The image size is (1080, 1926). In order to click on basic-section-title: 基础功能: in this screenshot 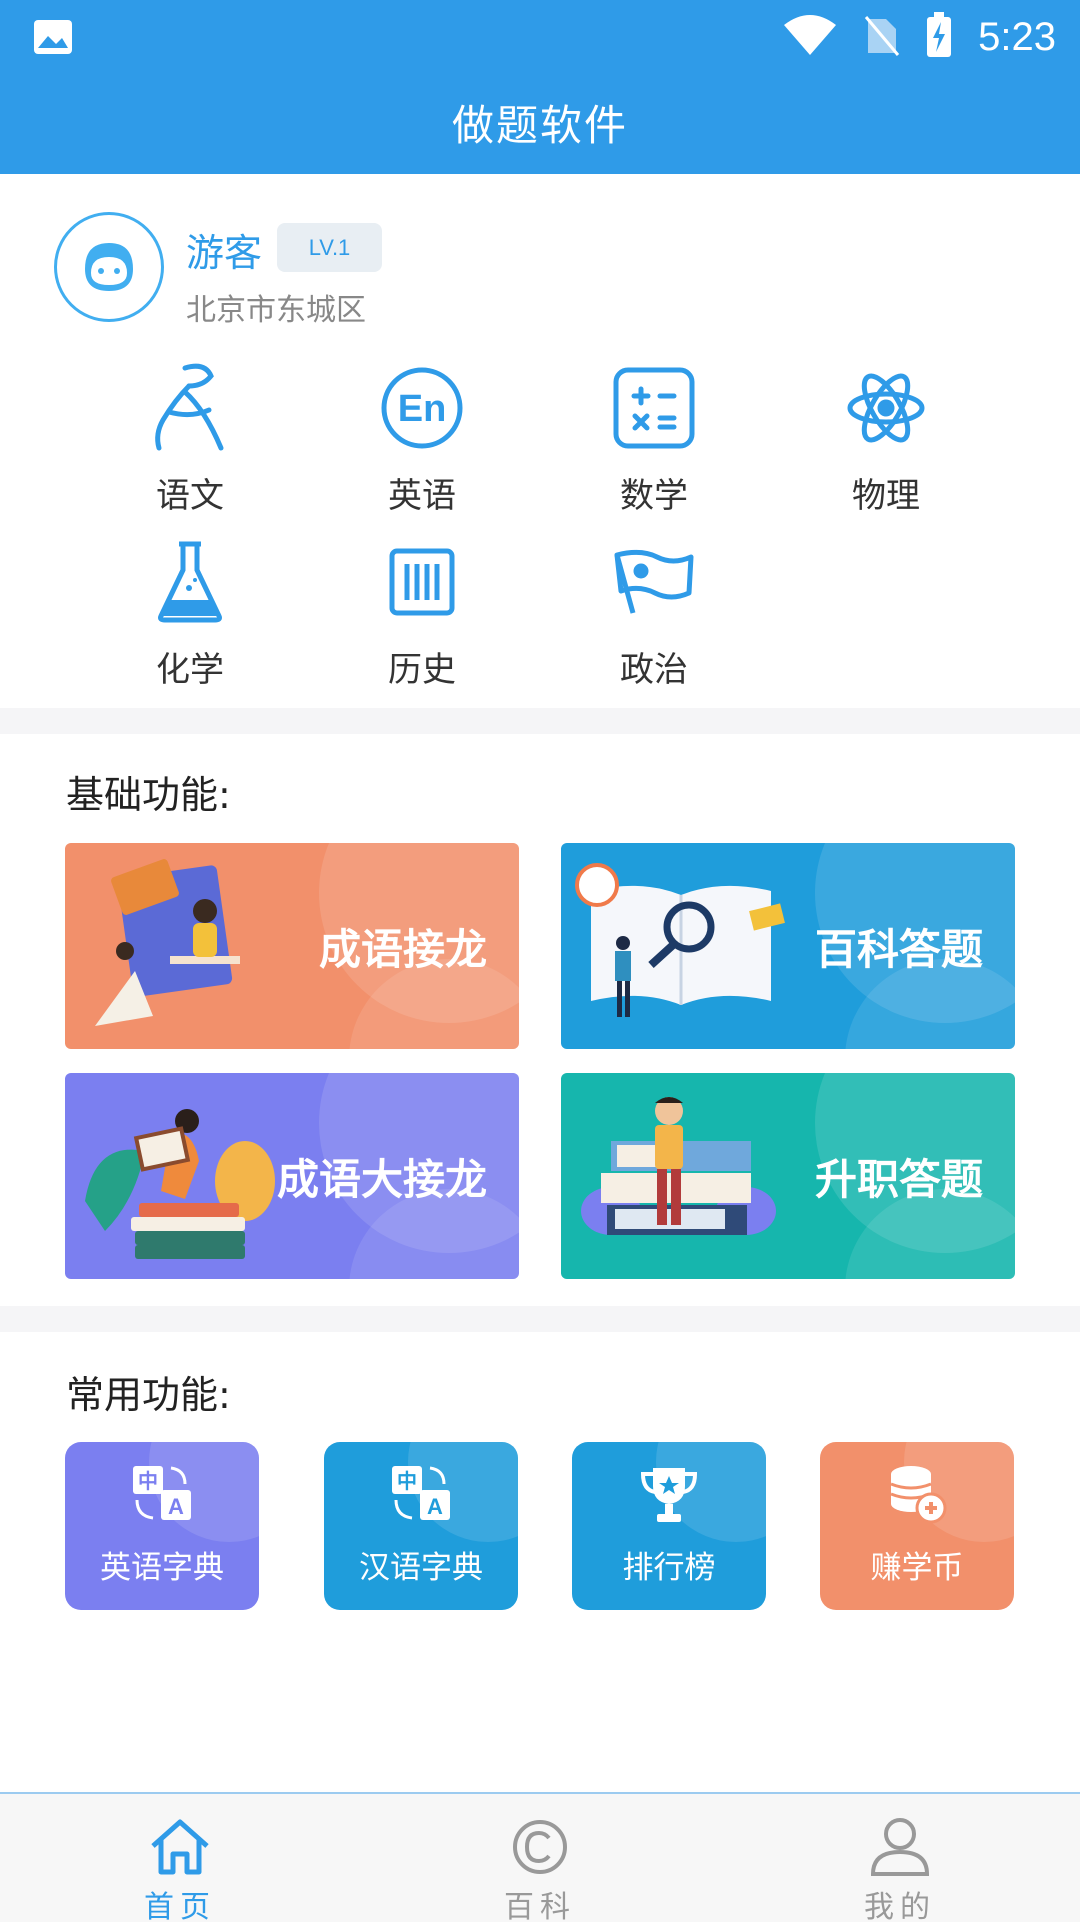, I will do `click(148, 795)`.